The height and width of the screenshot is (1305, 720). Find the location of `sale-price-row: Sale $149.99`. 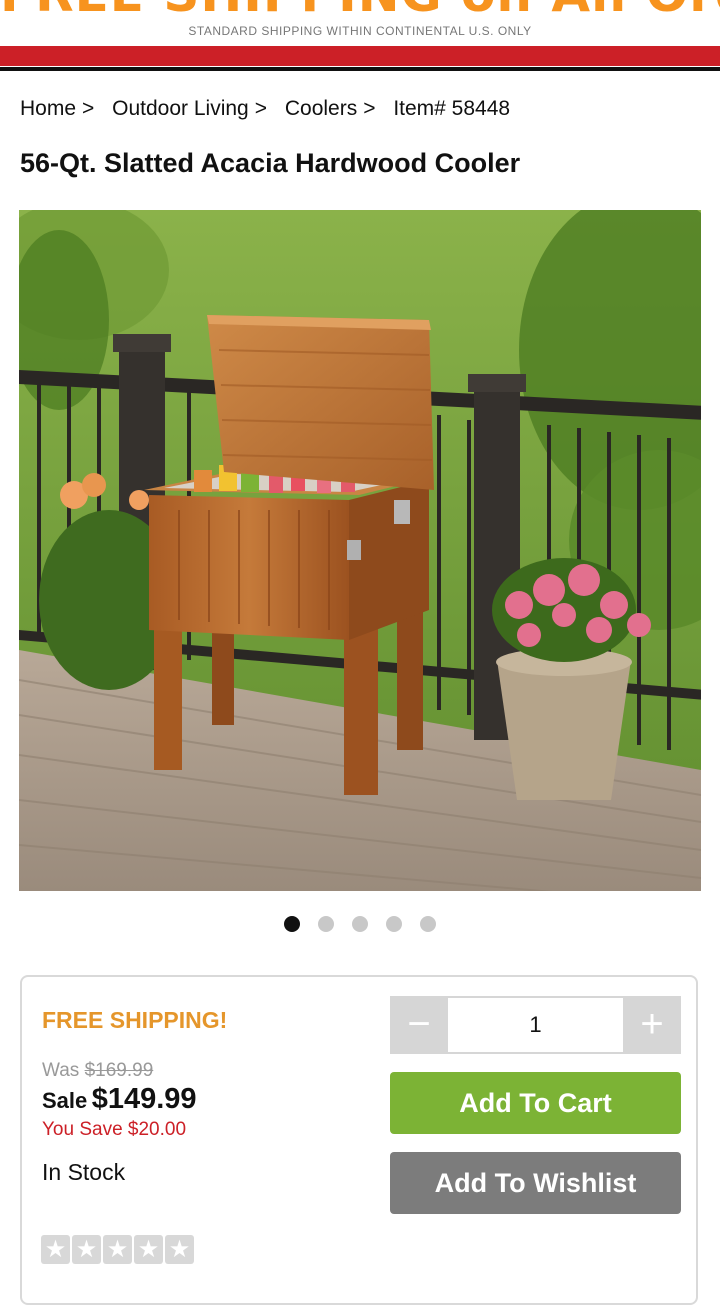

sale-price-row: Sale $149.99 is located at coordinates (119, 1099).